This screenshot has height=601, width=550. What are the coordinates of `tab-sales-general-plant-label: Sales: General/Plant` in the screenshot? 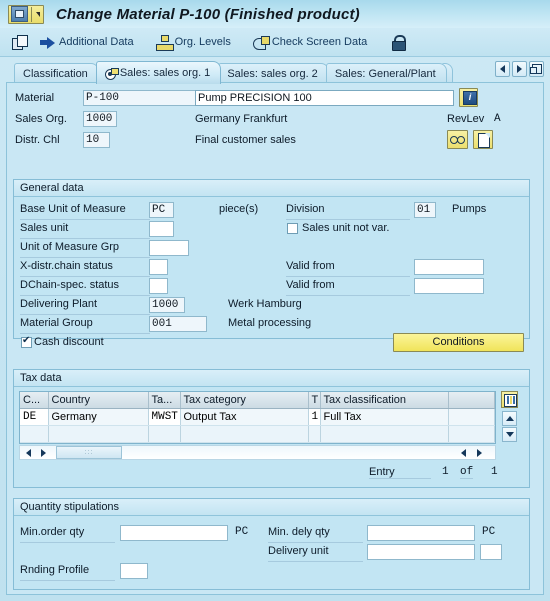 It's located at (385, 74).